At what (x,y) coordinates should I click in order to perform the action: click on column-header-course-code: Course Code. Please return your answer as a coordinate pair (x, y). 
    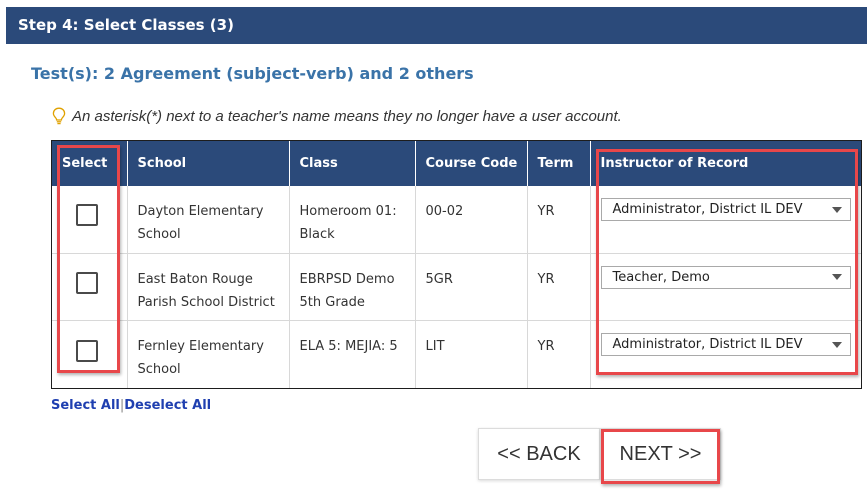
    Looking at the image, I should click on (471, 163).